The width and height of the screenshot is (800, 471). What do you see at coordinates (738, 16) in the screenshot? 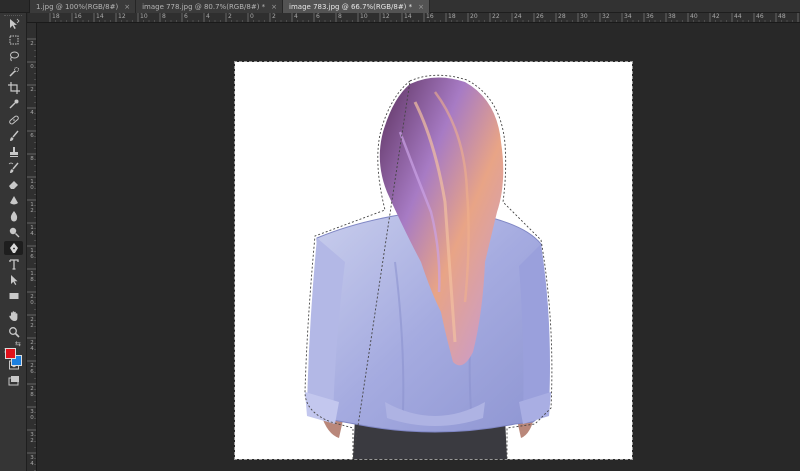
I see `ruler-label: 44` at bounding box center [738, 16].